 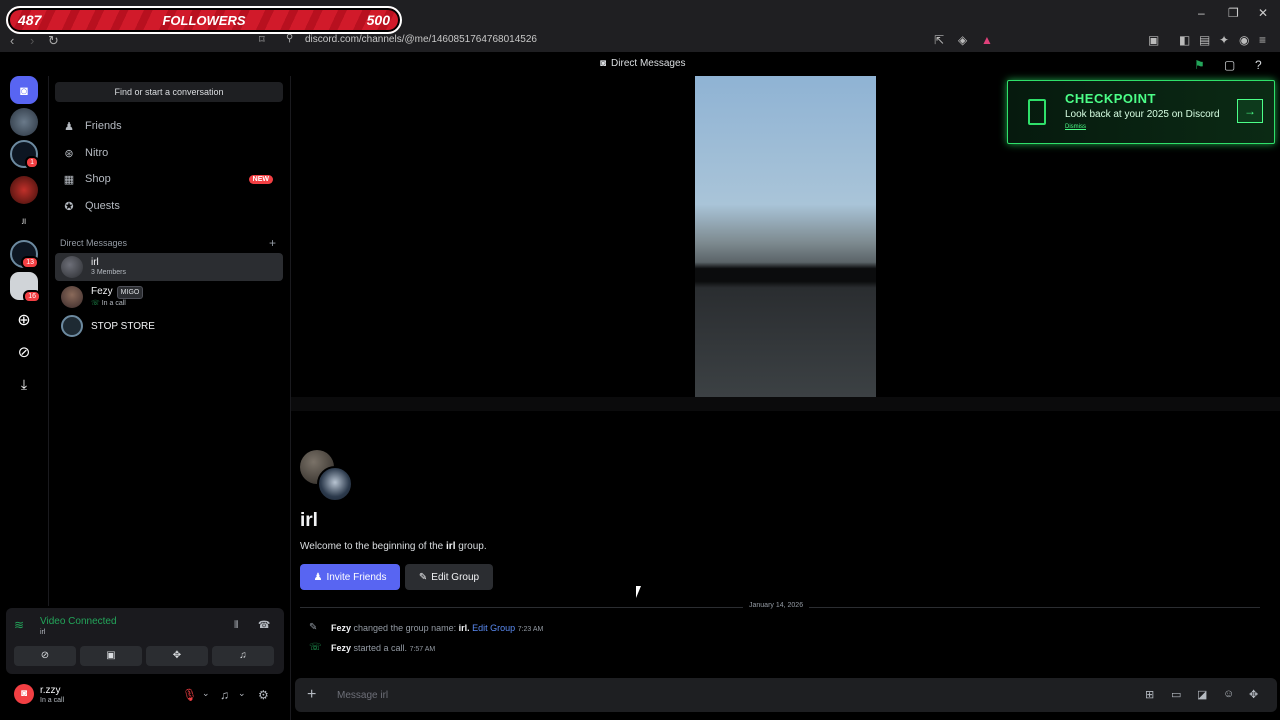 I want to click on home-button: ◙, so click(x=24, y=90).